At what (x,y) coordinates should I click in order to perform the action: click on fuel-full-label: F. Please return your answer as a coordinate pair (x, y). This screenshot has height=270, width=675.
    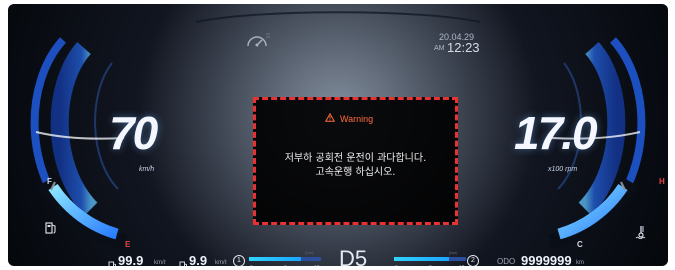
    Looking at the image, I should click on (49, 181).